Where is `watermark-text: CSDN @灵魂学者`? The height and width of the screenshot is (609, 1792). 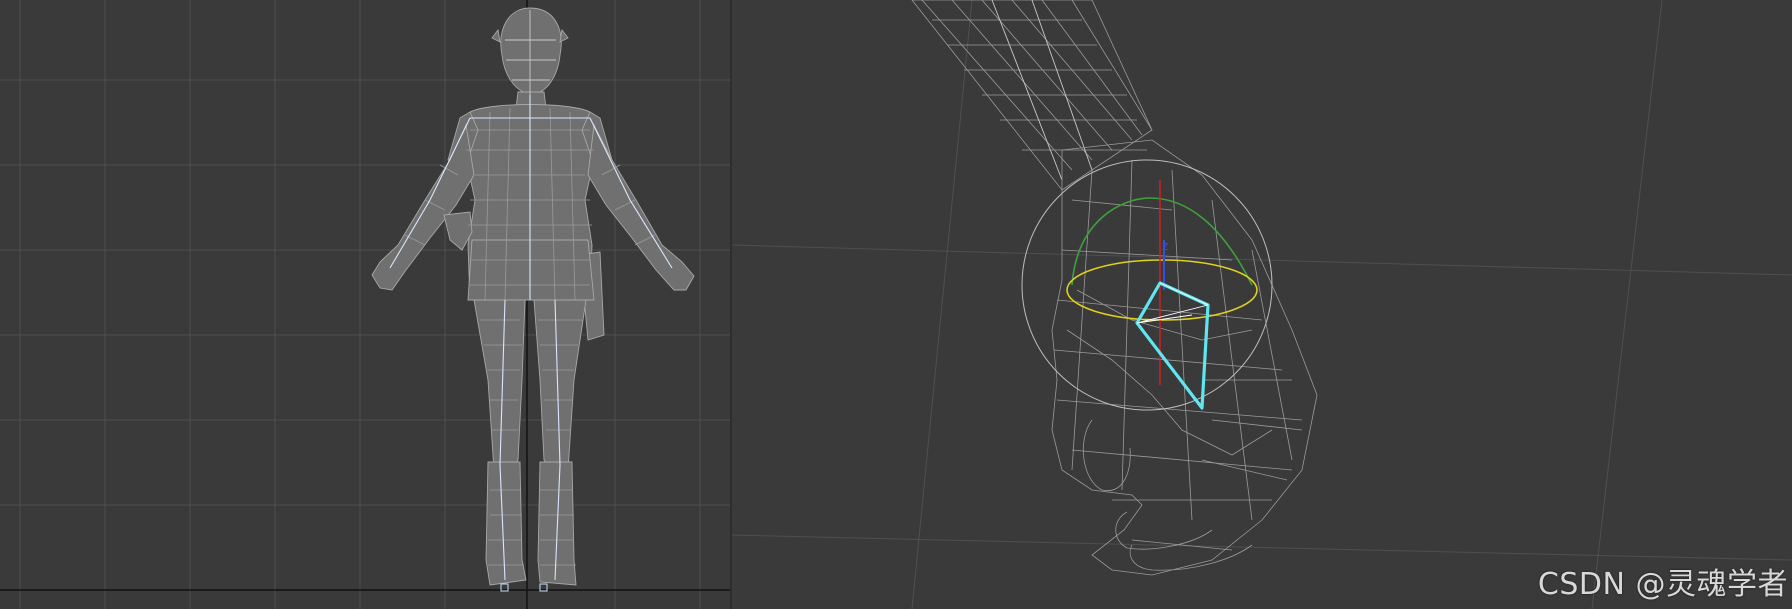 watermark-text: CSDN @灵魂学者 is located at coordinates (1662, 584).